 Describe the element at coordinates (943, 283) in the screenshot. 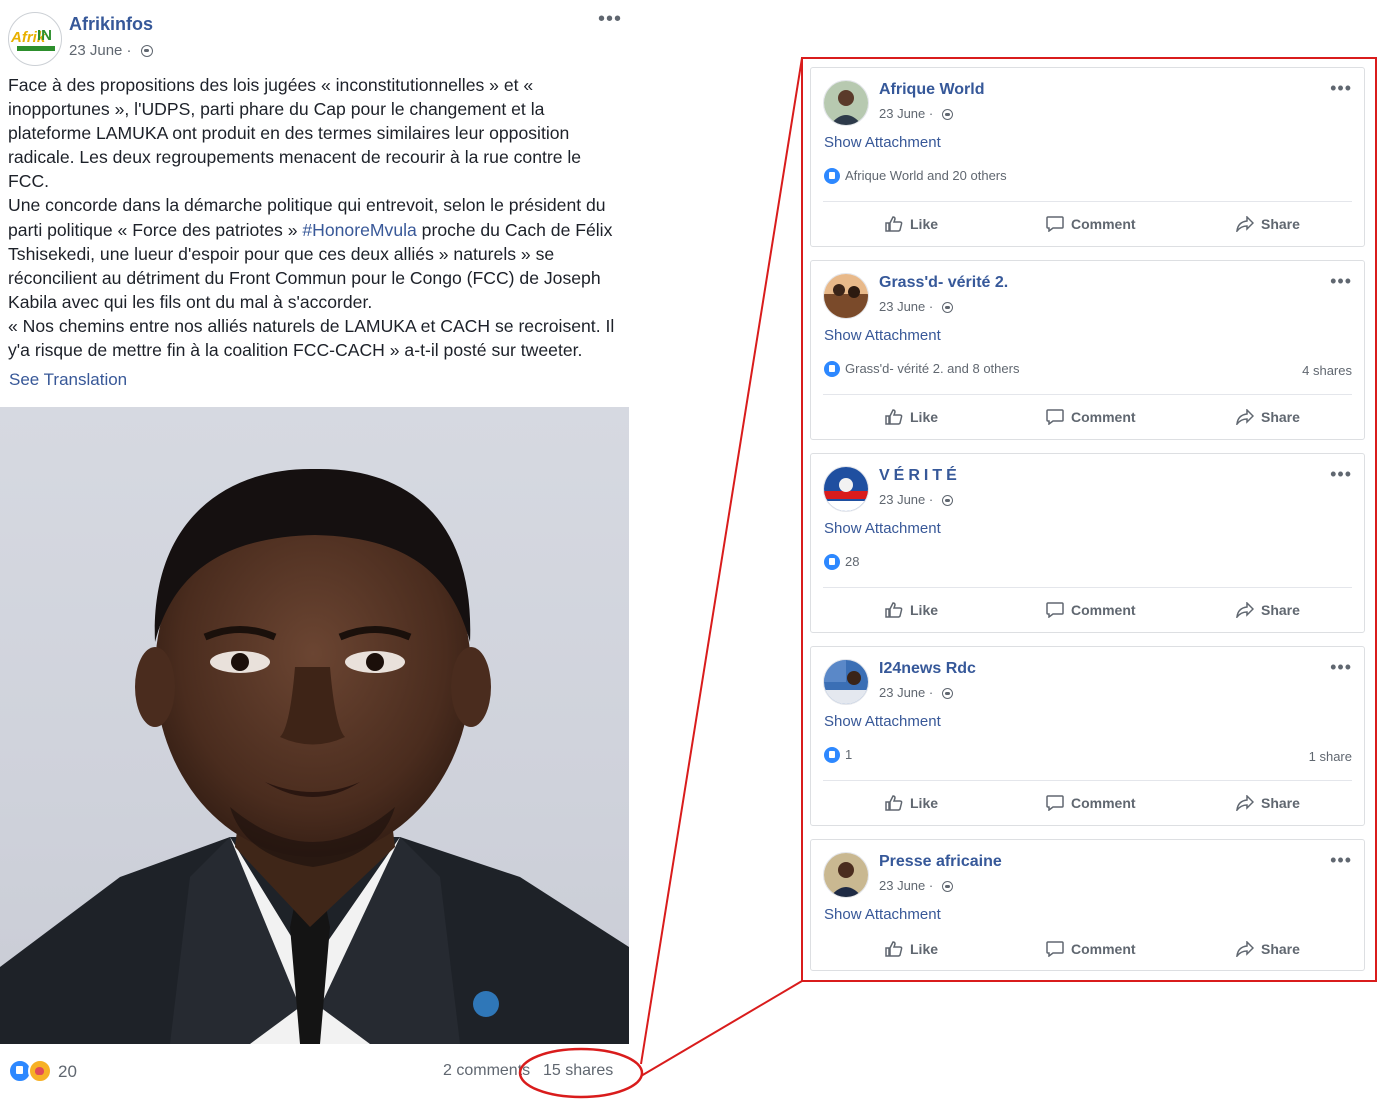

I see `share-author-name: Grass'd- vérité 2.` at that location.